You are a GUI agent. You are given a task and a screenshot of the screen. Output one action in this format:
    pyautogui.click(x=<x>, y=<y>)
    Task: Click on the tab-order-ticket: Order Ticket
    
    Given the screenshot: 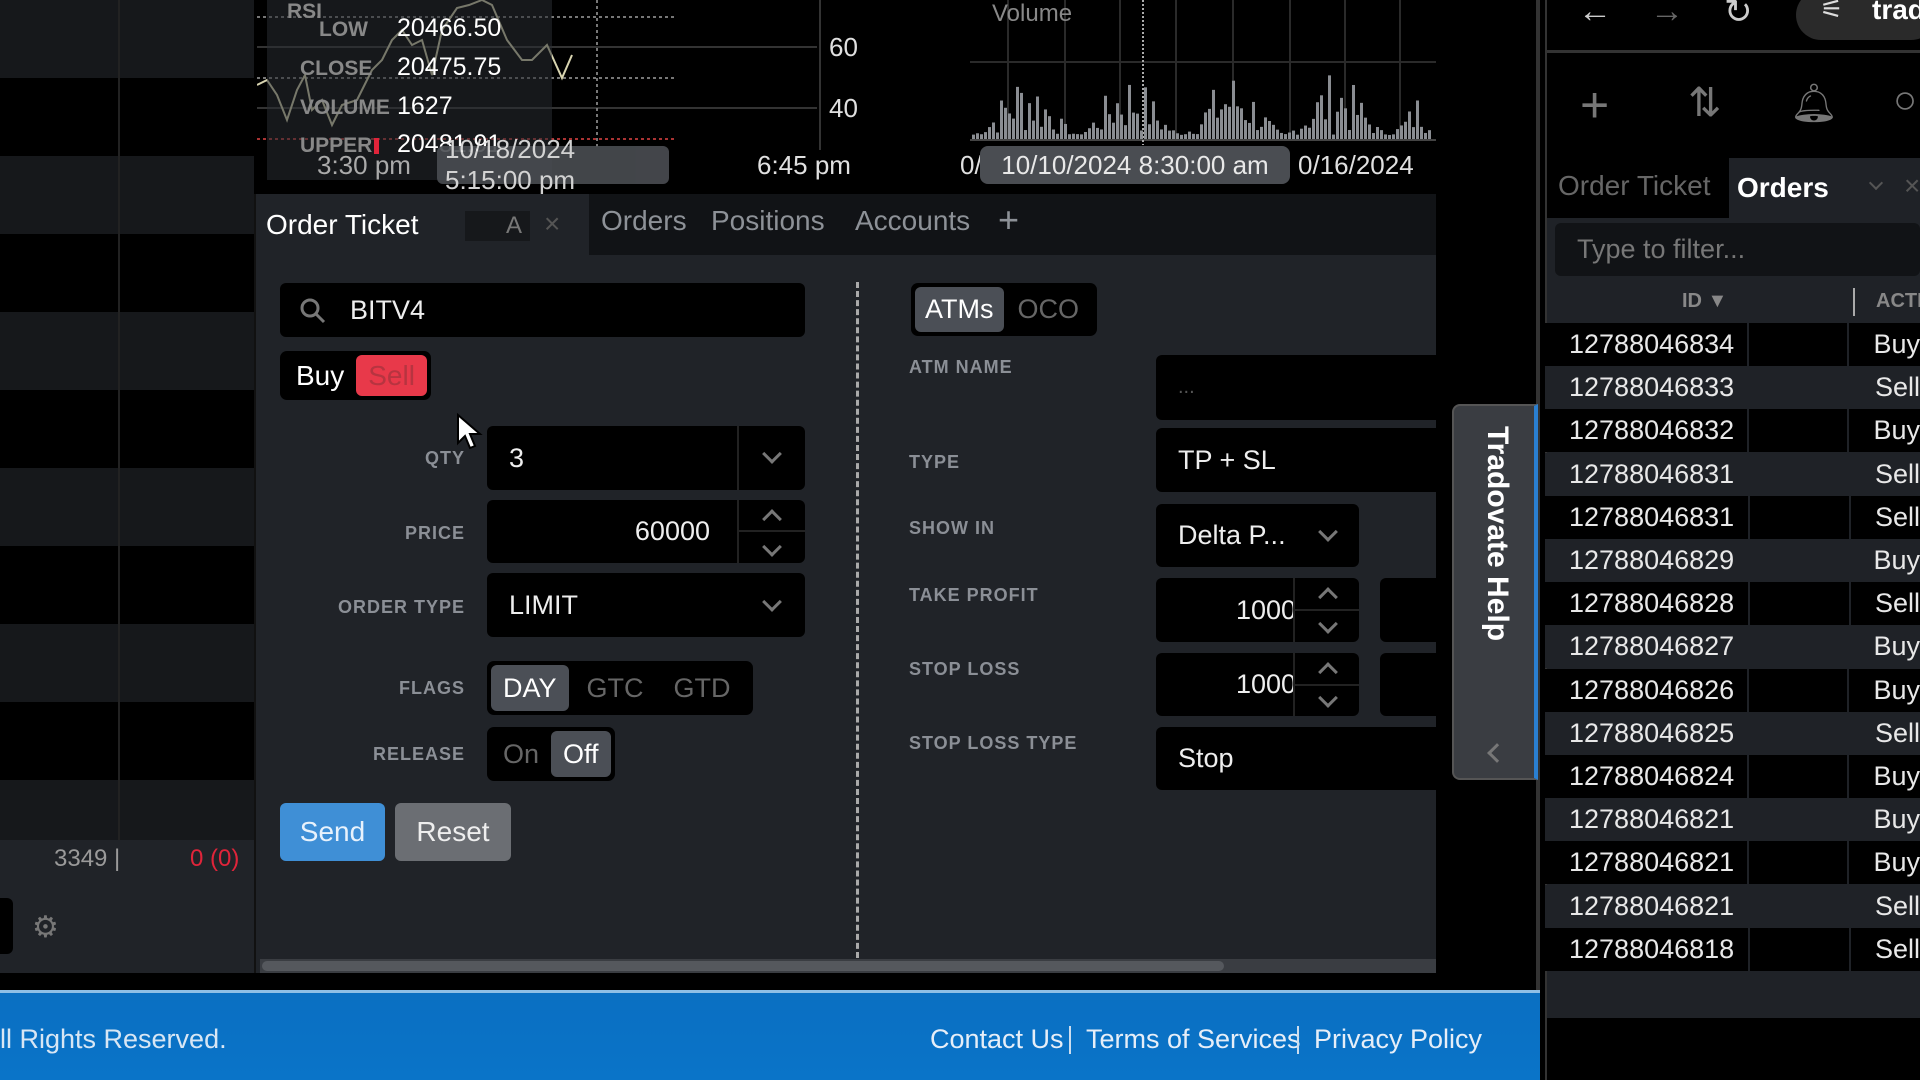 What is the action you would take?
    pyautogui.click(x=1634, y=186)
    